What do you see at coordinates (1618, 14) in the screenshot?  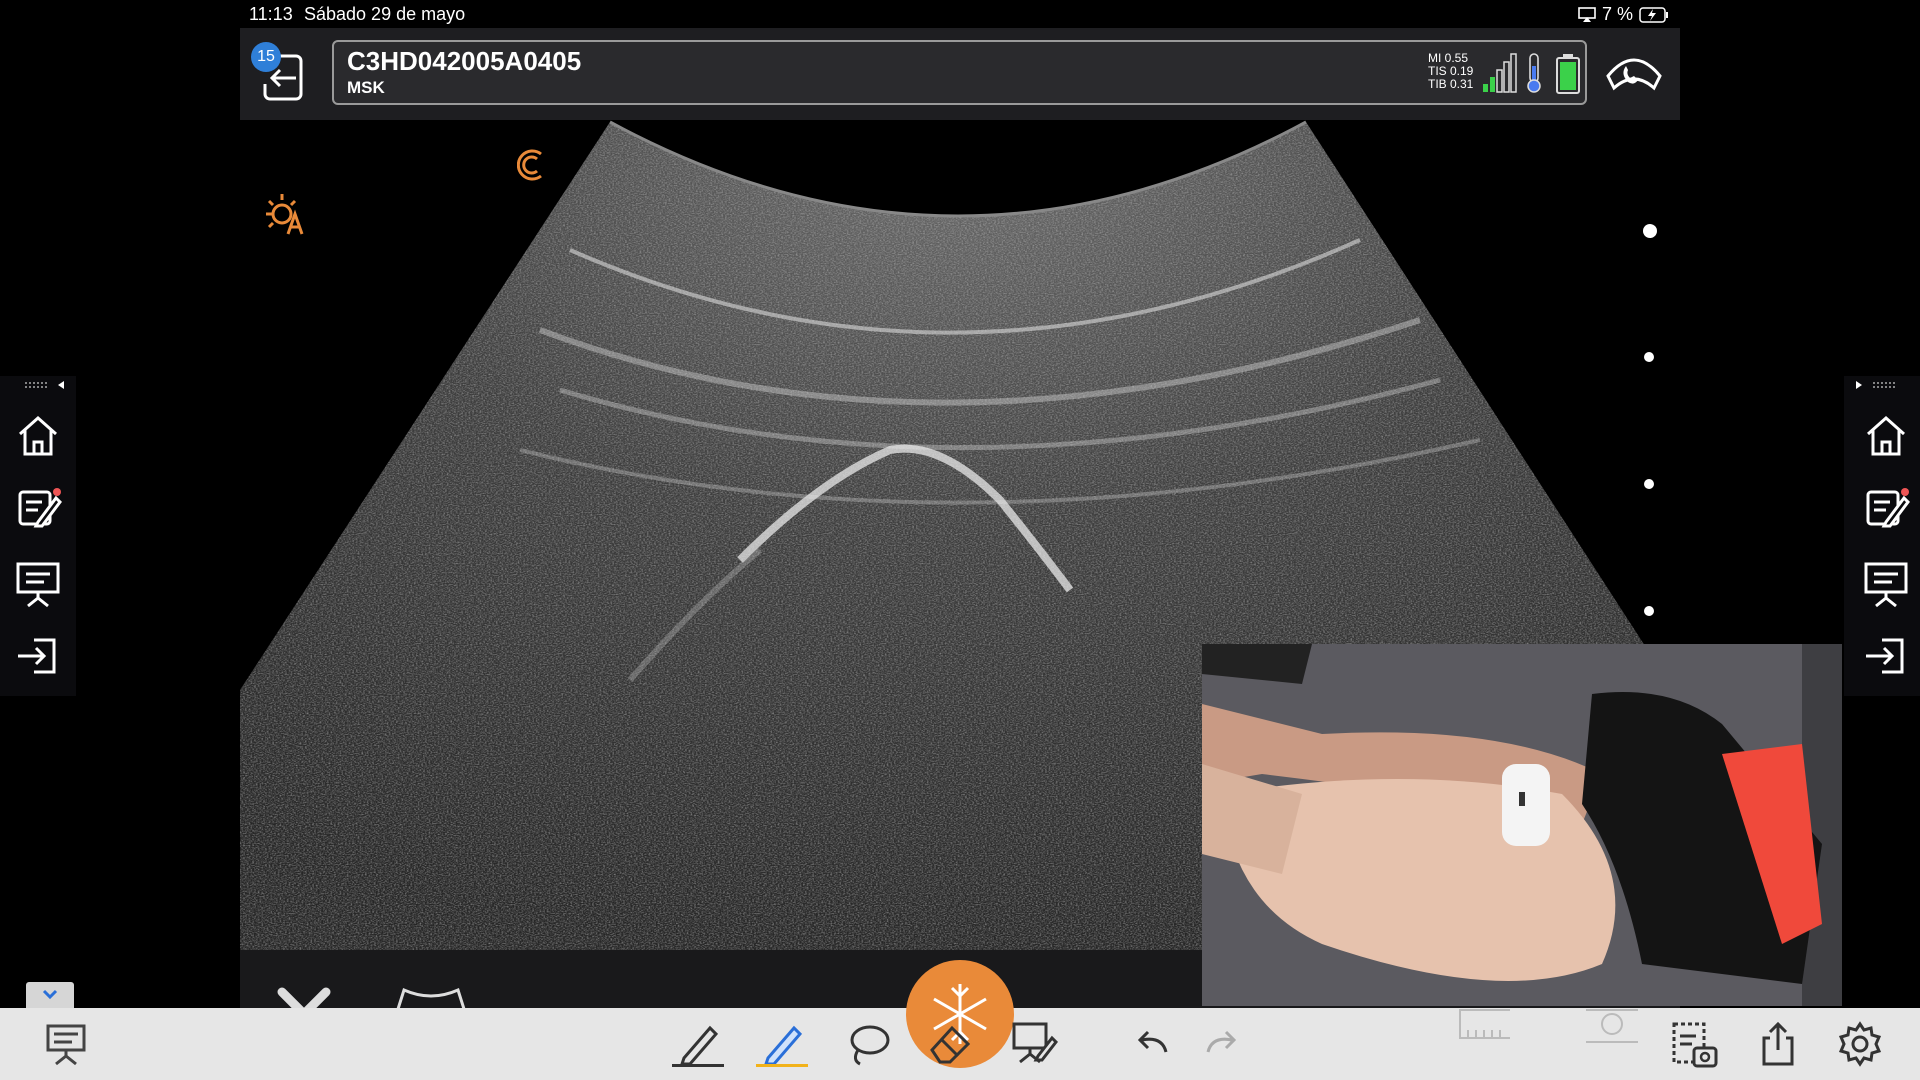 I see `battery-percent: 7 %` at bounding box center [1618, 14].